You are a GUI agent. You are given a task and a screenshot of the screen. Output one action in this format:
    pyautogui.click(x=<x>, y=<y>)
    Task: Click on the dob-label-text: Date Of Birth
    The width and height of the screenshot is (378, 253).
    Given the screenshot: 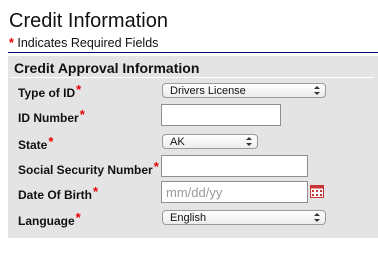 What is the action you would take?
    pyautogui.click(x=55, y=195)
    